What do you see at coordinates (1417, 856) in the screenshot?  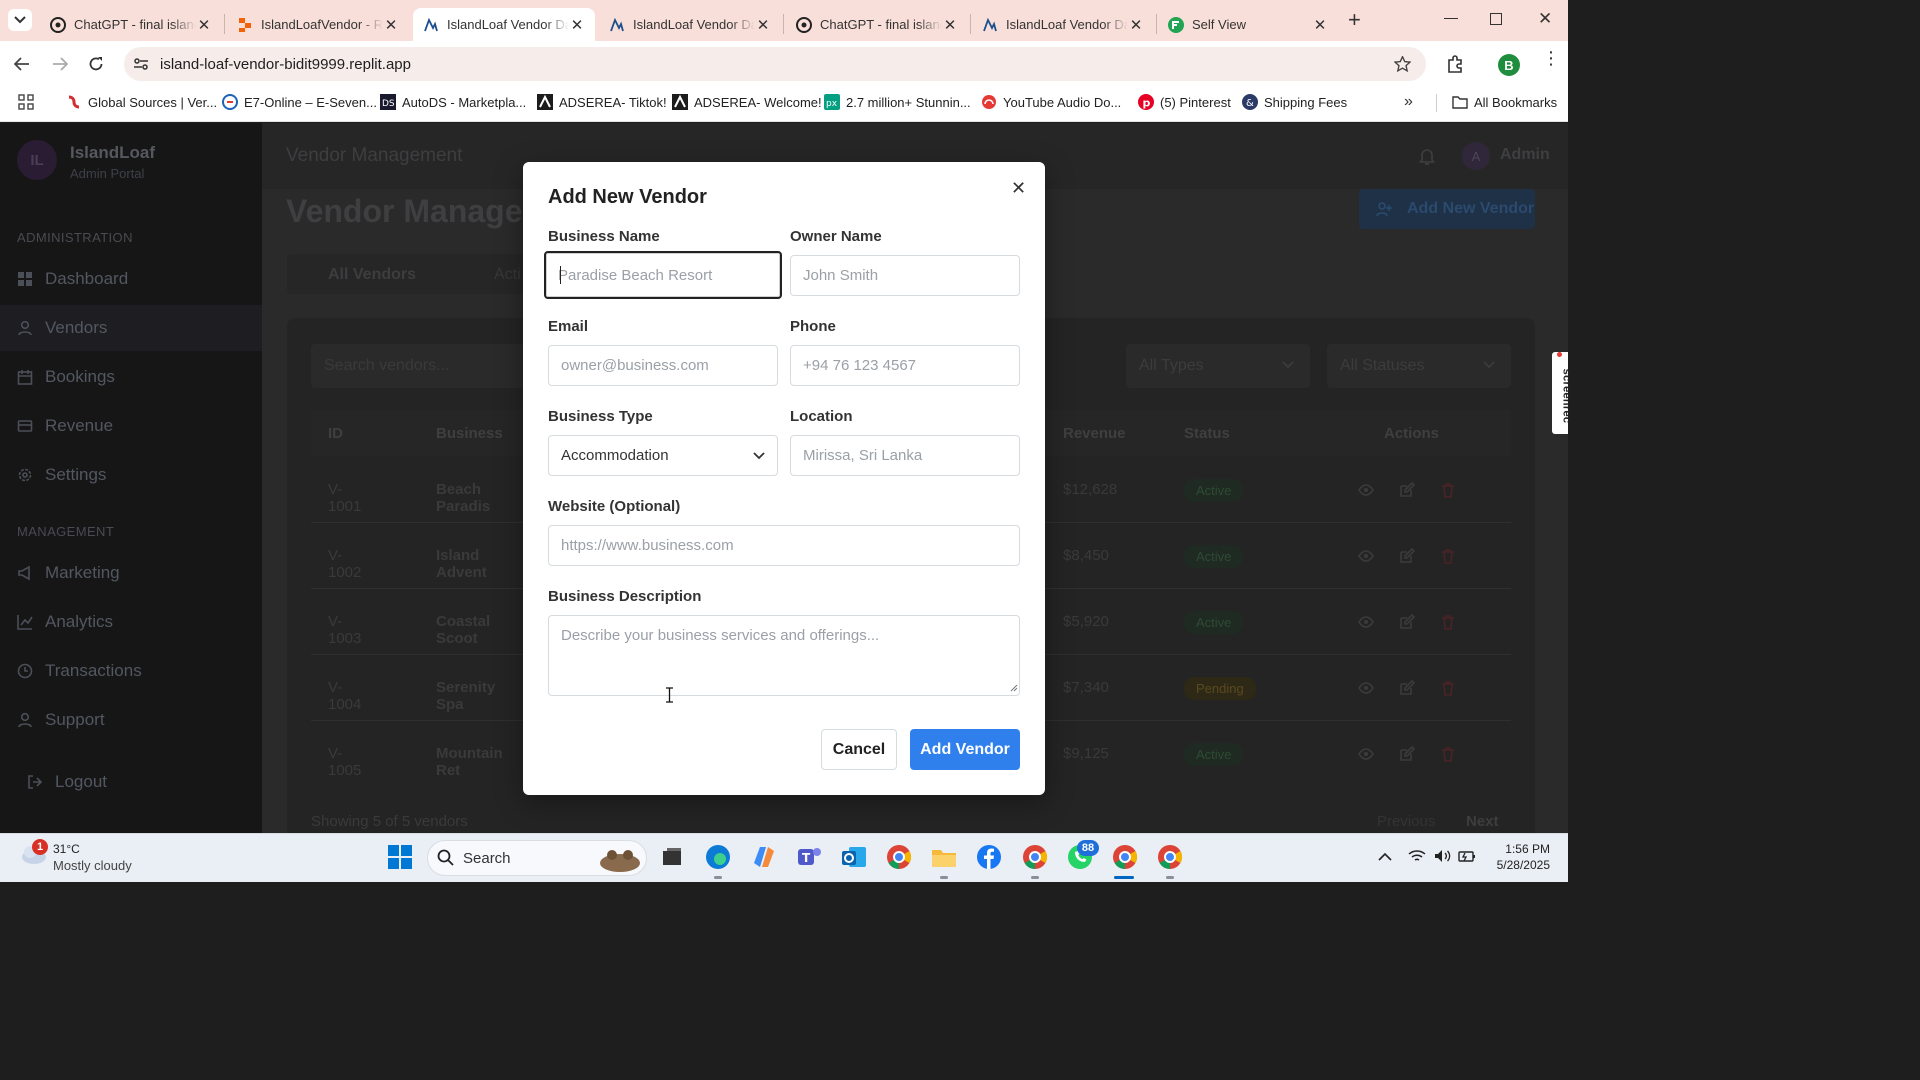 I see `wifi-icon` at bounding box center [1417, 856].